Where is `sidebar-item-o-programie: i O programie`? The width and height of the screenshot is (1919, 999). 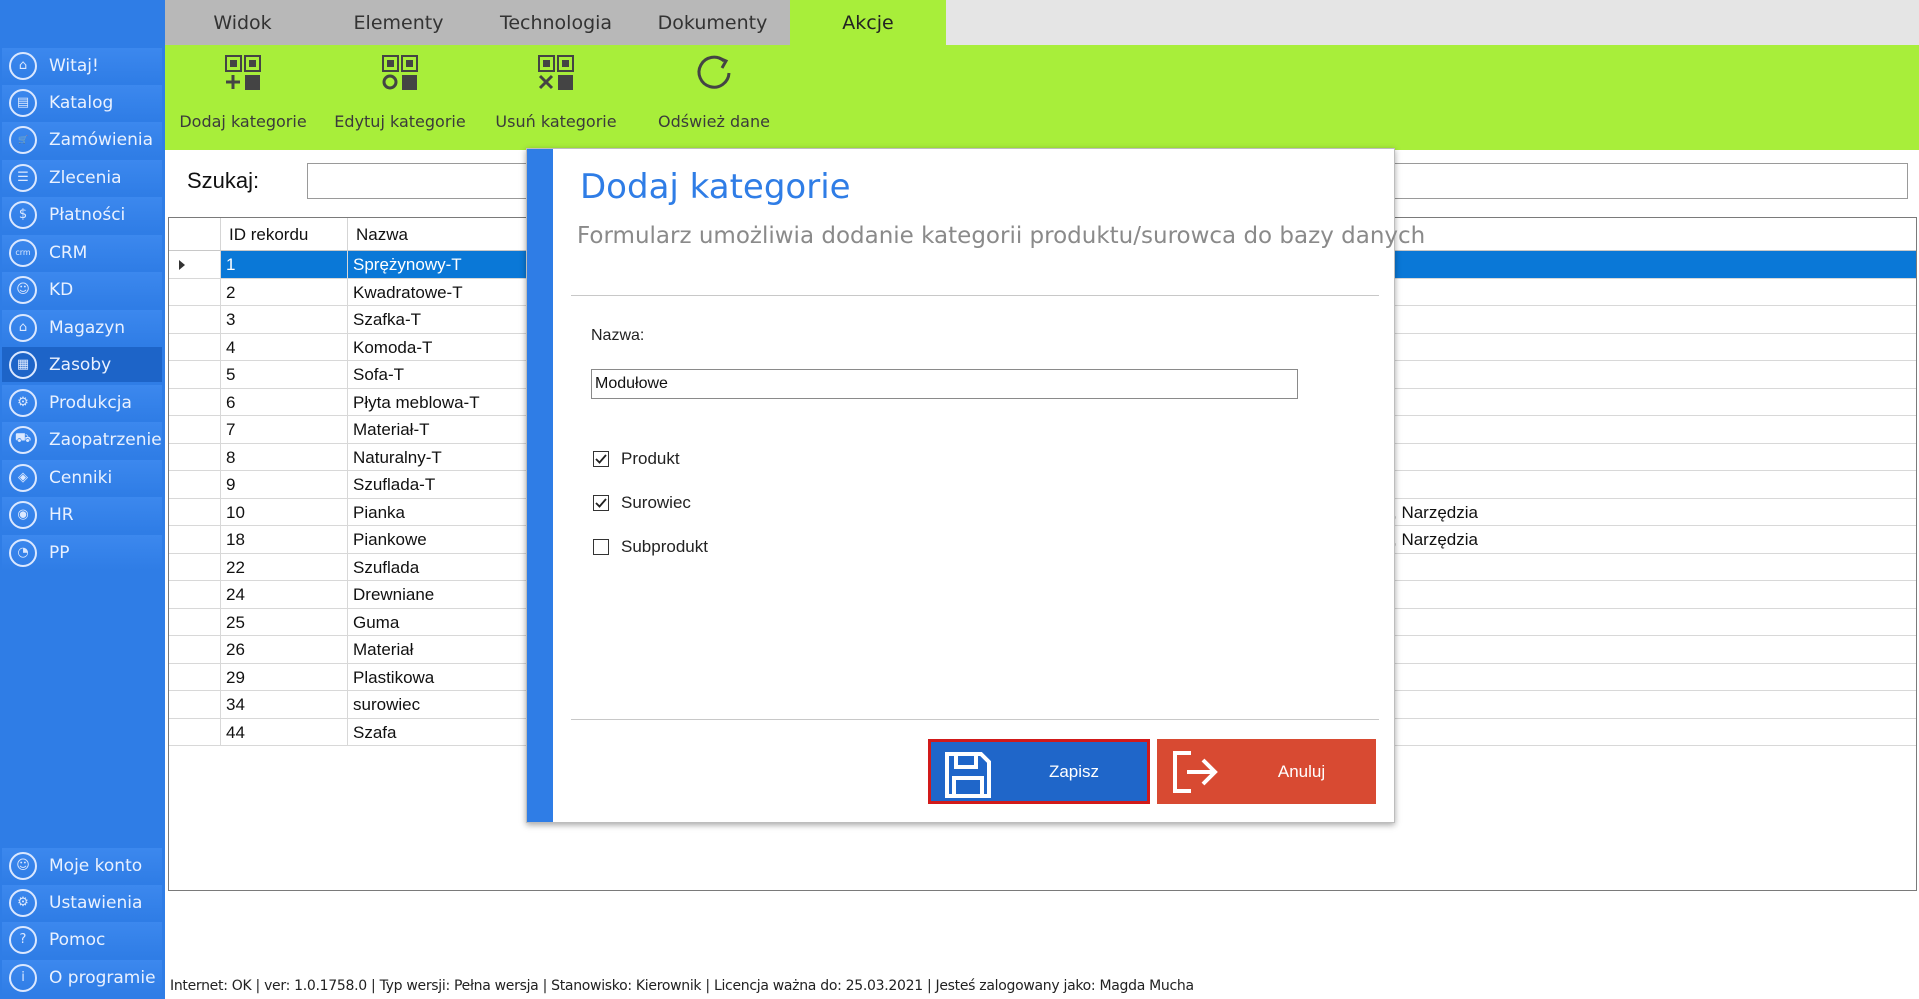 sidebar-item-o-programie: i O programie is located at coordinates (82, 977).